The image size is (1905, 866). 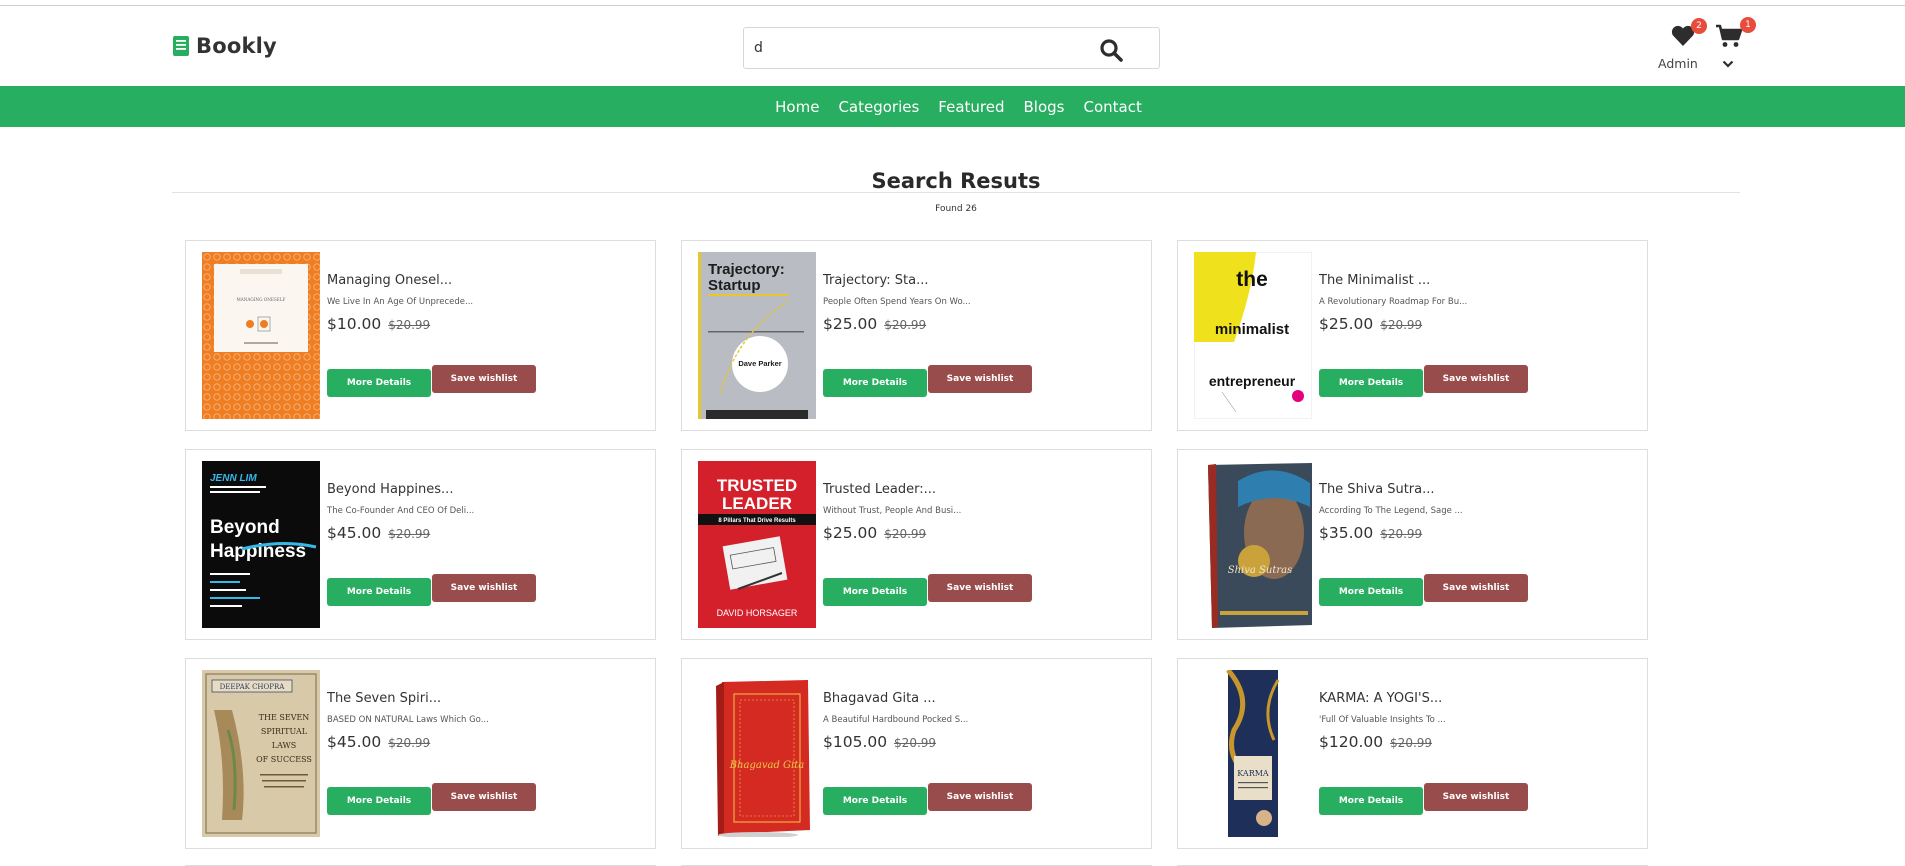 I want to click on cover-title: LAWS, so click(x=284, y=745).